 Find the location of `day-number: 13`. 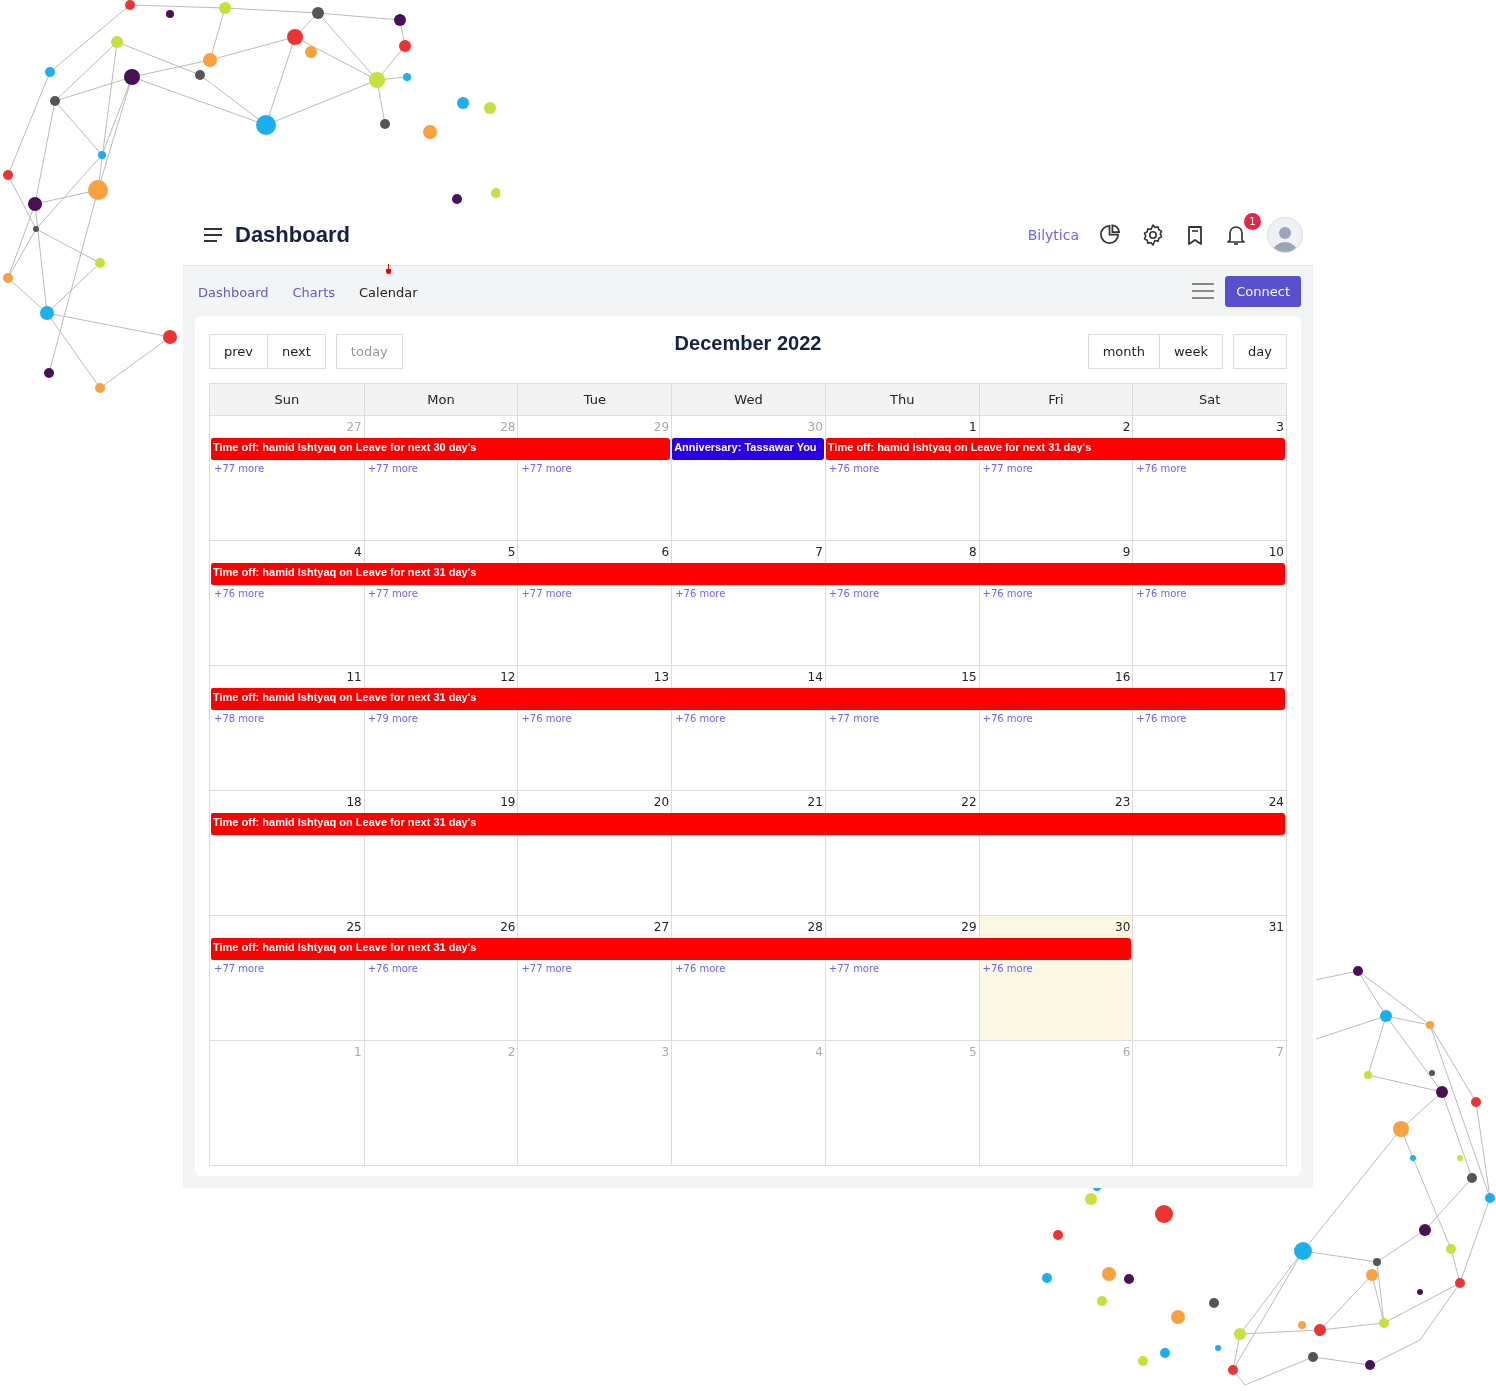

day-number: 13 is located at coordinates (661, 677).